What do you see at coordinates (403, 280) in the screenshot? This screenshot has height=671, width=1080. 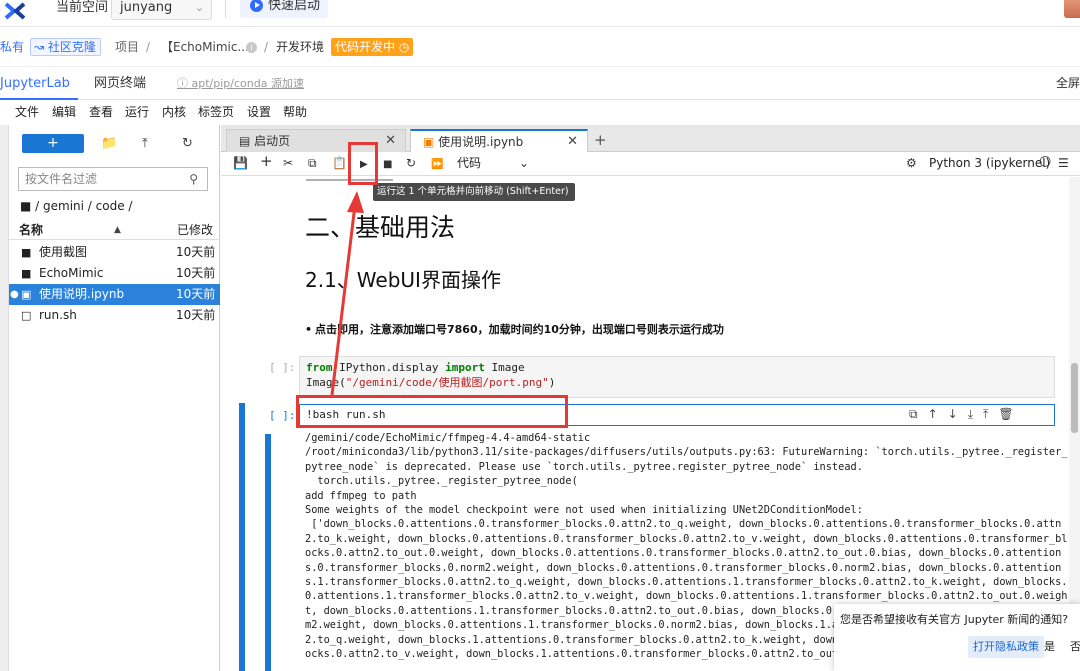 I see `heading-h3: 2.1、WebUI界面操作` at bounding box center [403, 280].